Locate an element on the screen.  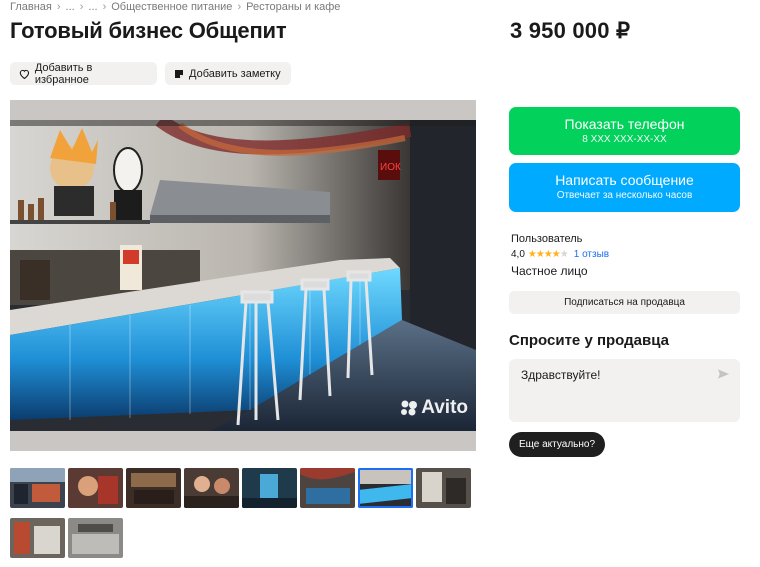
rating-stars-icon: ★★★★★ is located at coordinates (548, 254).